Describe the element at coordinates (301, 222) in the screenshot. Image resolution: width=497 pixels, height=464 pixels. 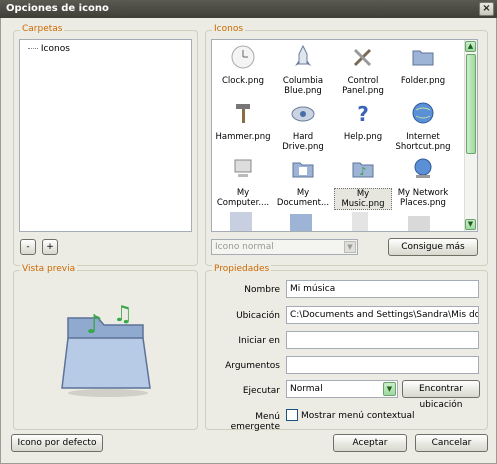
I see `partial-folder-icon` at that location.